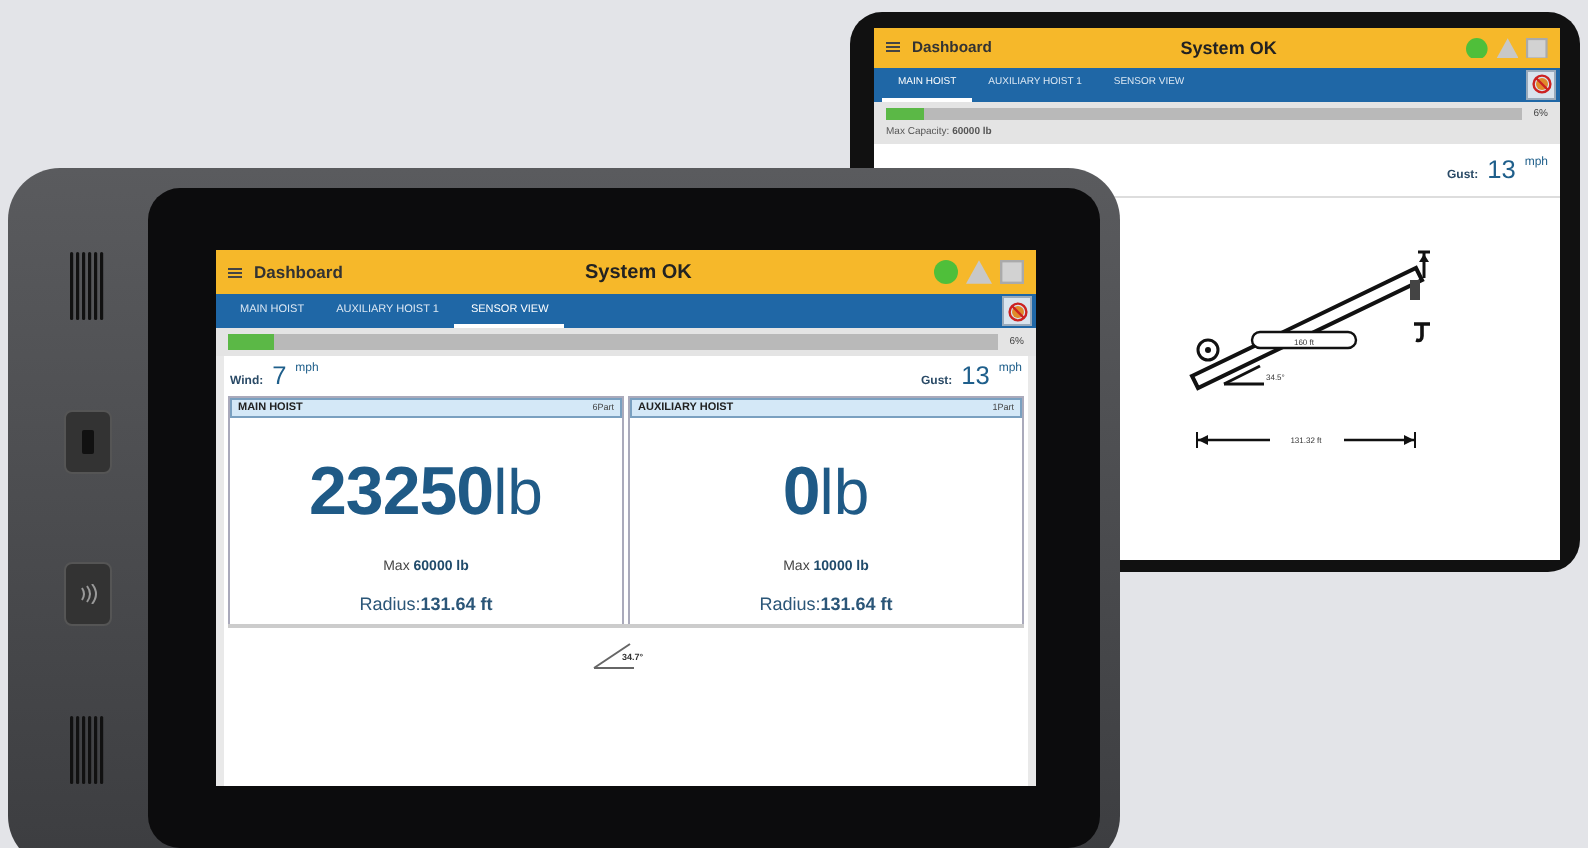 The width and height of the screenshot is (1588, 848). Describe the element at coordinates (426, 493) in the screenshot. I see `load-reading: 23250lb` at that location.